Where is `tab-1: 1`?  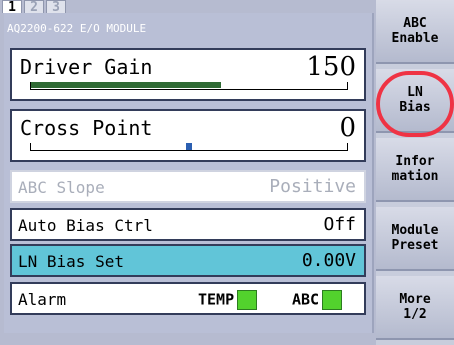 tab-1: 1 is located at coordinates (12, 7).